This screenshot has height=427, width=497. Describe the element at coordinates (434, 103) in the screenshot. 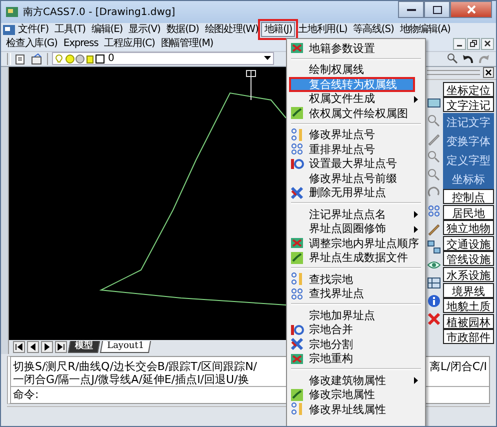

I see `text-tool-icon` at that location.